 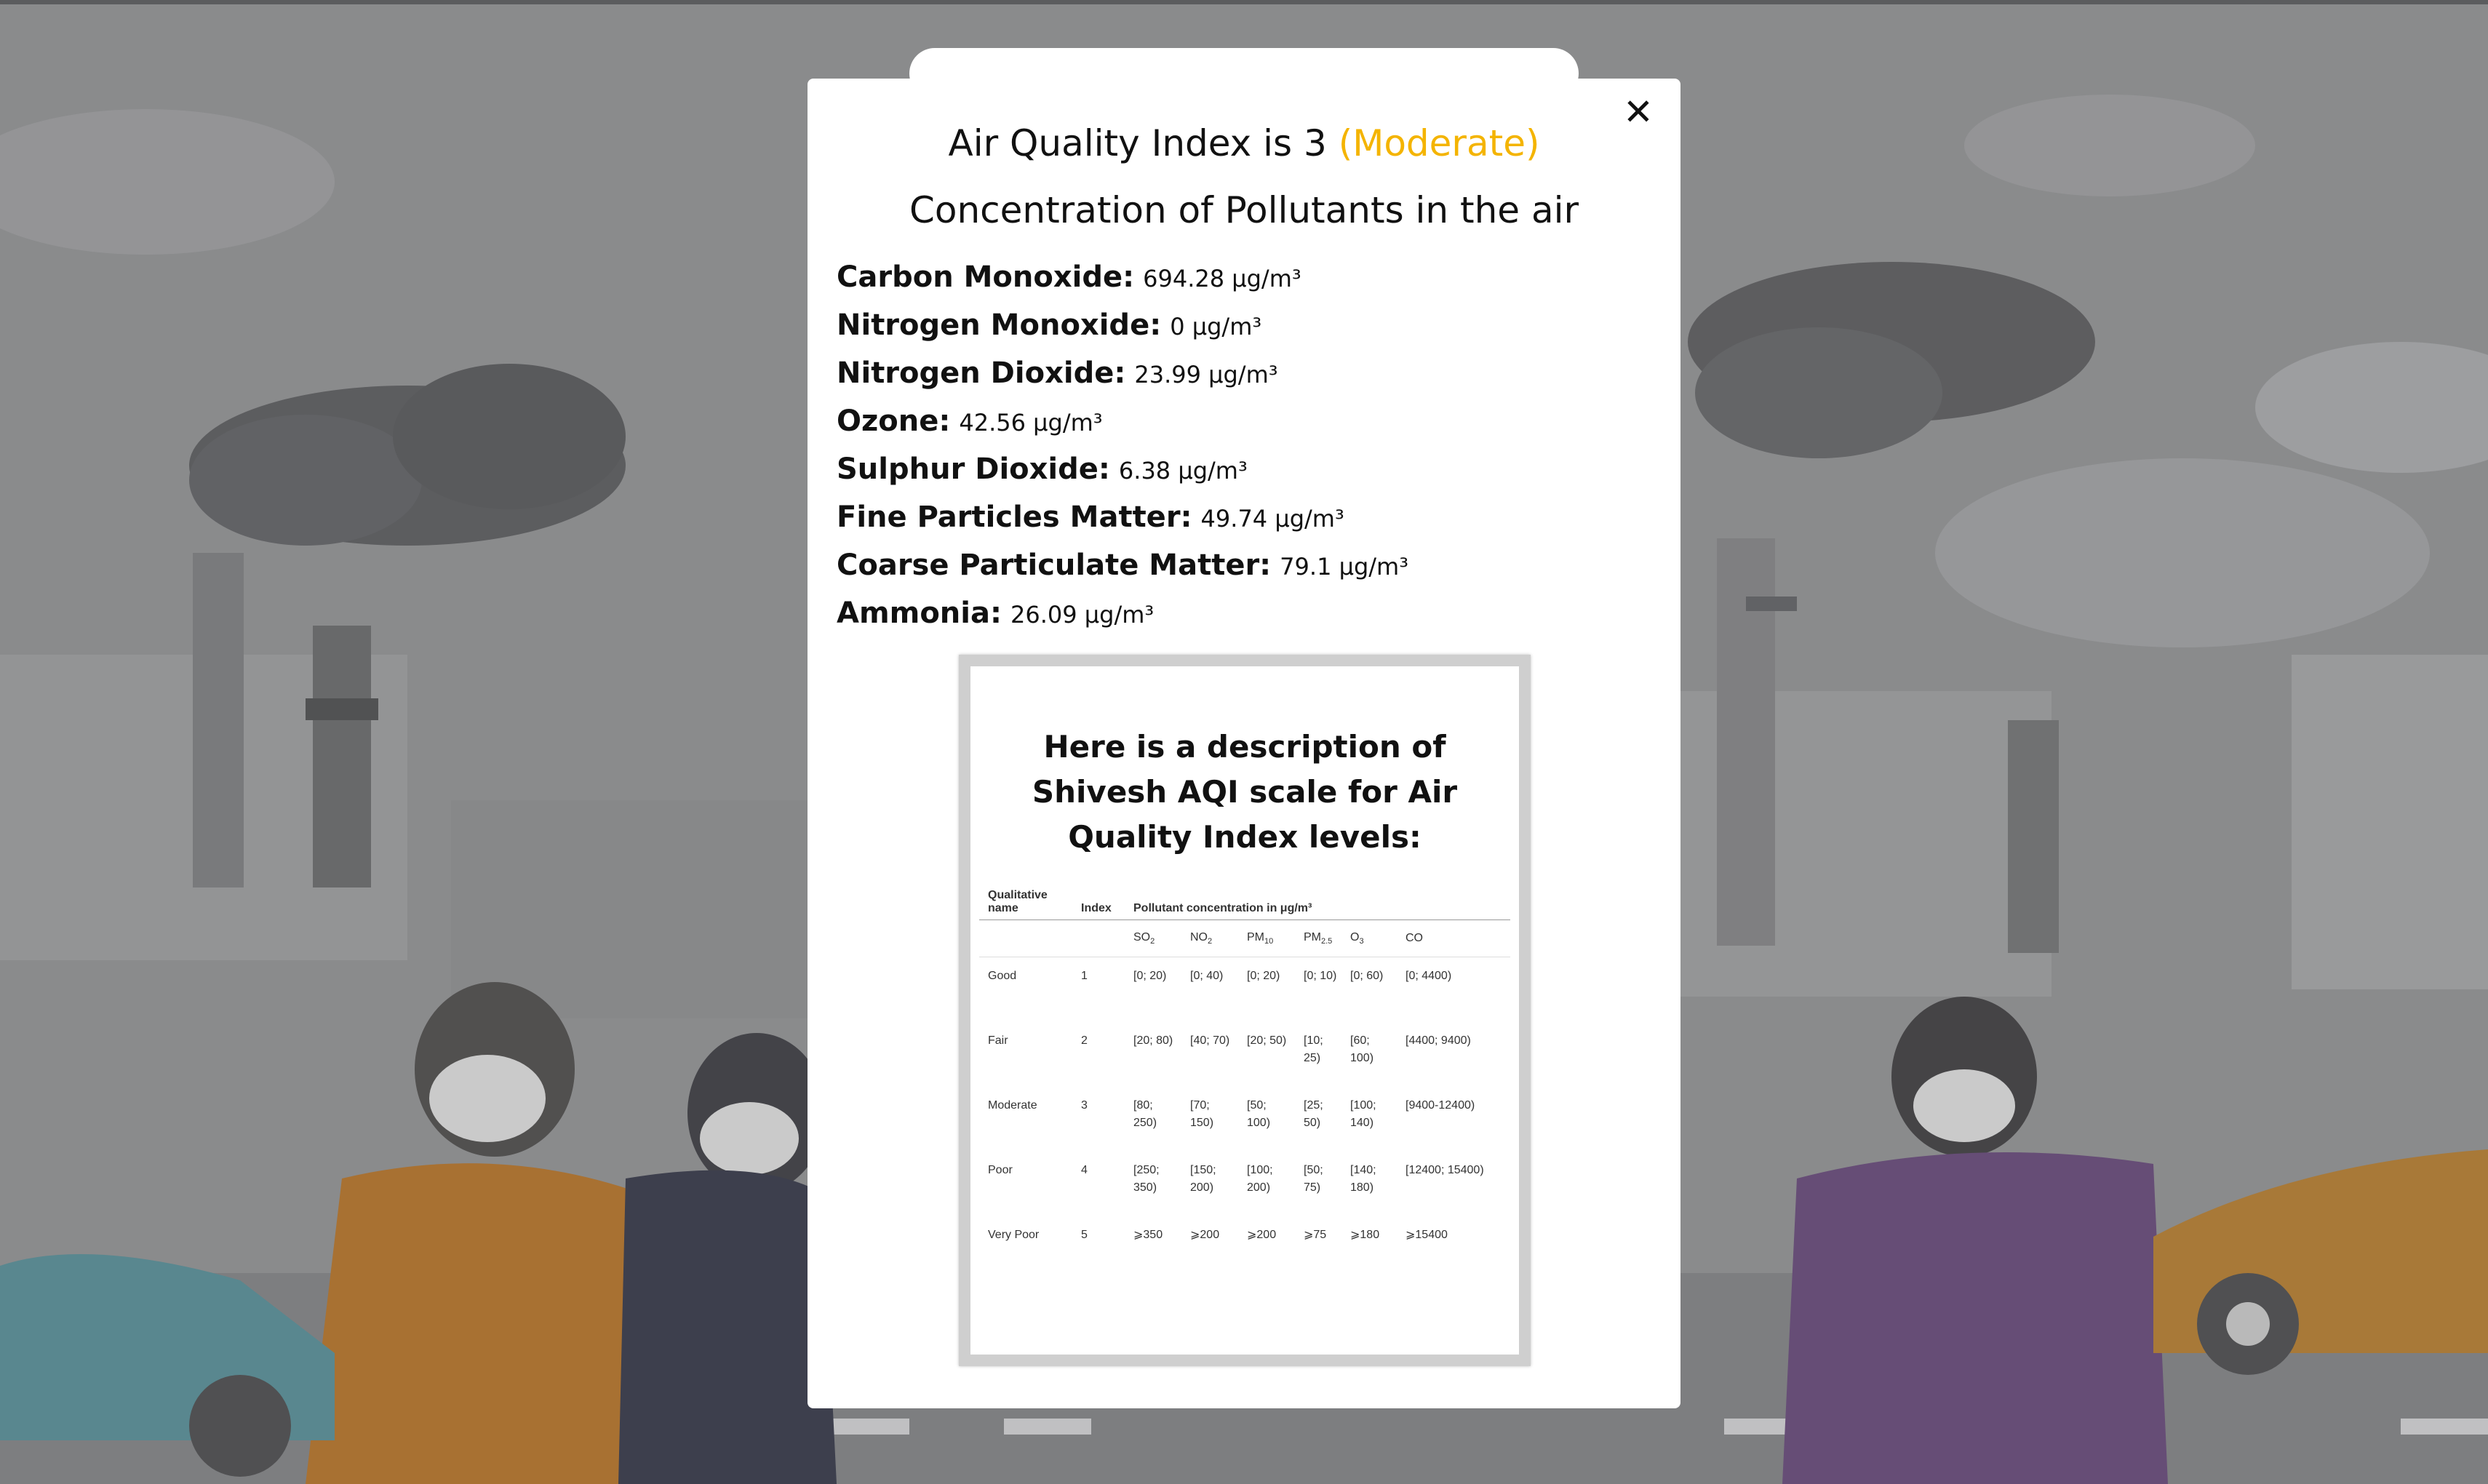 What do you see at coordinates (1014, 517) in the screenshot?
I see `pollutant-name: Fine Particles Matter:` at bounding box center [1014, 517].